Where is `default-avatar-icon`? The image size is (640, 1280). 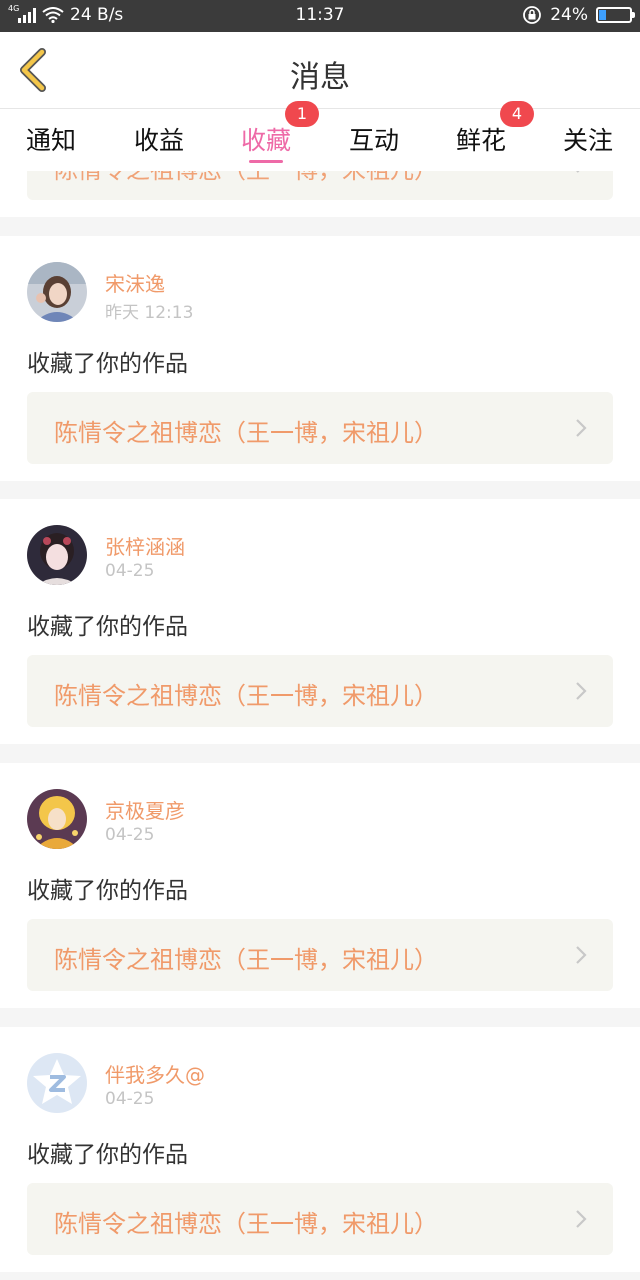
default-avatar-icon is located at coordinates (57, 1081).